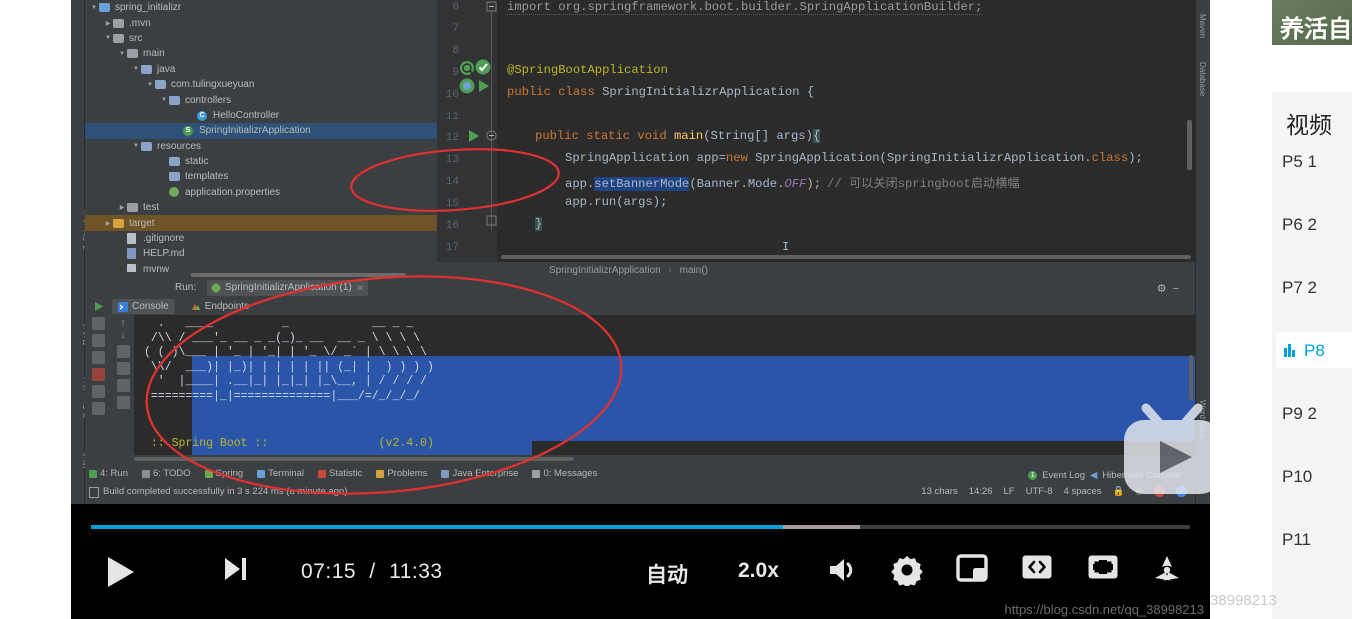  Describe the element at coordinates (261, 115) in the screenshot. I see `tree-item: C HelloController` at that location.